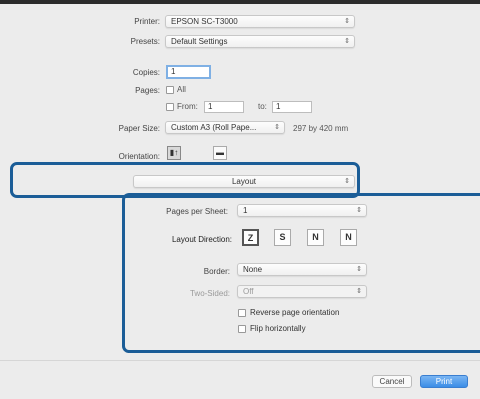  I want to click on flip-horizontally-checkbox, so click(242, 329).